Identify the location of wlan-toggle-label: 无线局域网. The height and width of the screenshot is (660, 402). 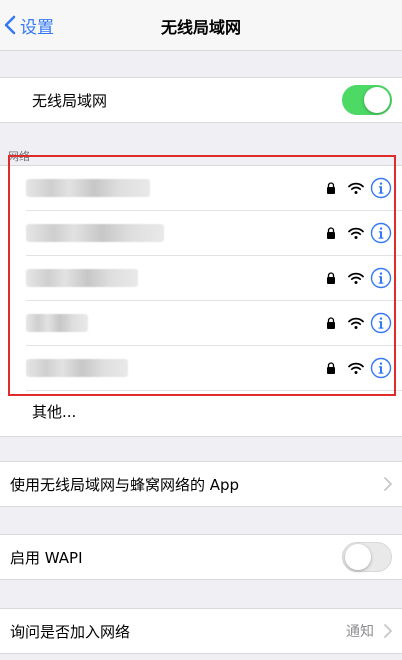
(70, 100).